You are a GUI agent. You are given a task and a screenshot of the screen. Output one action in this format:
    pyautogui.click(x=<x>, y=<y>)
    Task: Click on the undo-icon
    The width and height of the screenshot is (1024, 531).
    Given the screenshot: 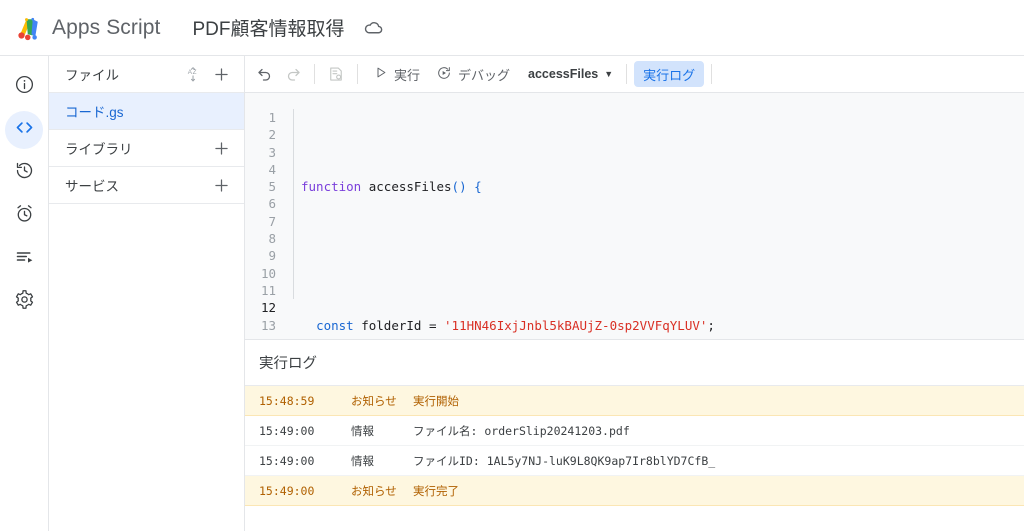 What is the action you would take?
    pyautogui.click(x=265, y=74)
    